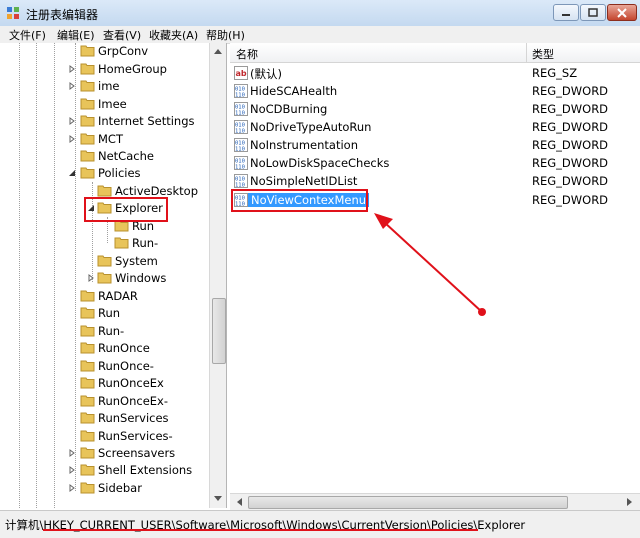 The width and height of the screenshot is (640, 538). I want to click on scroll-up-button, so click(218, 51).